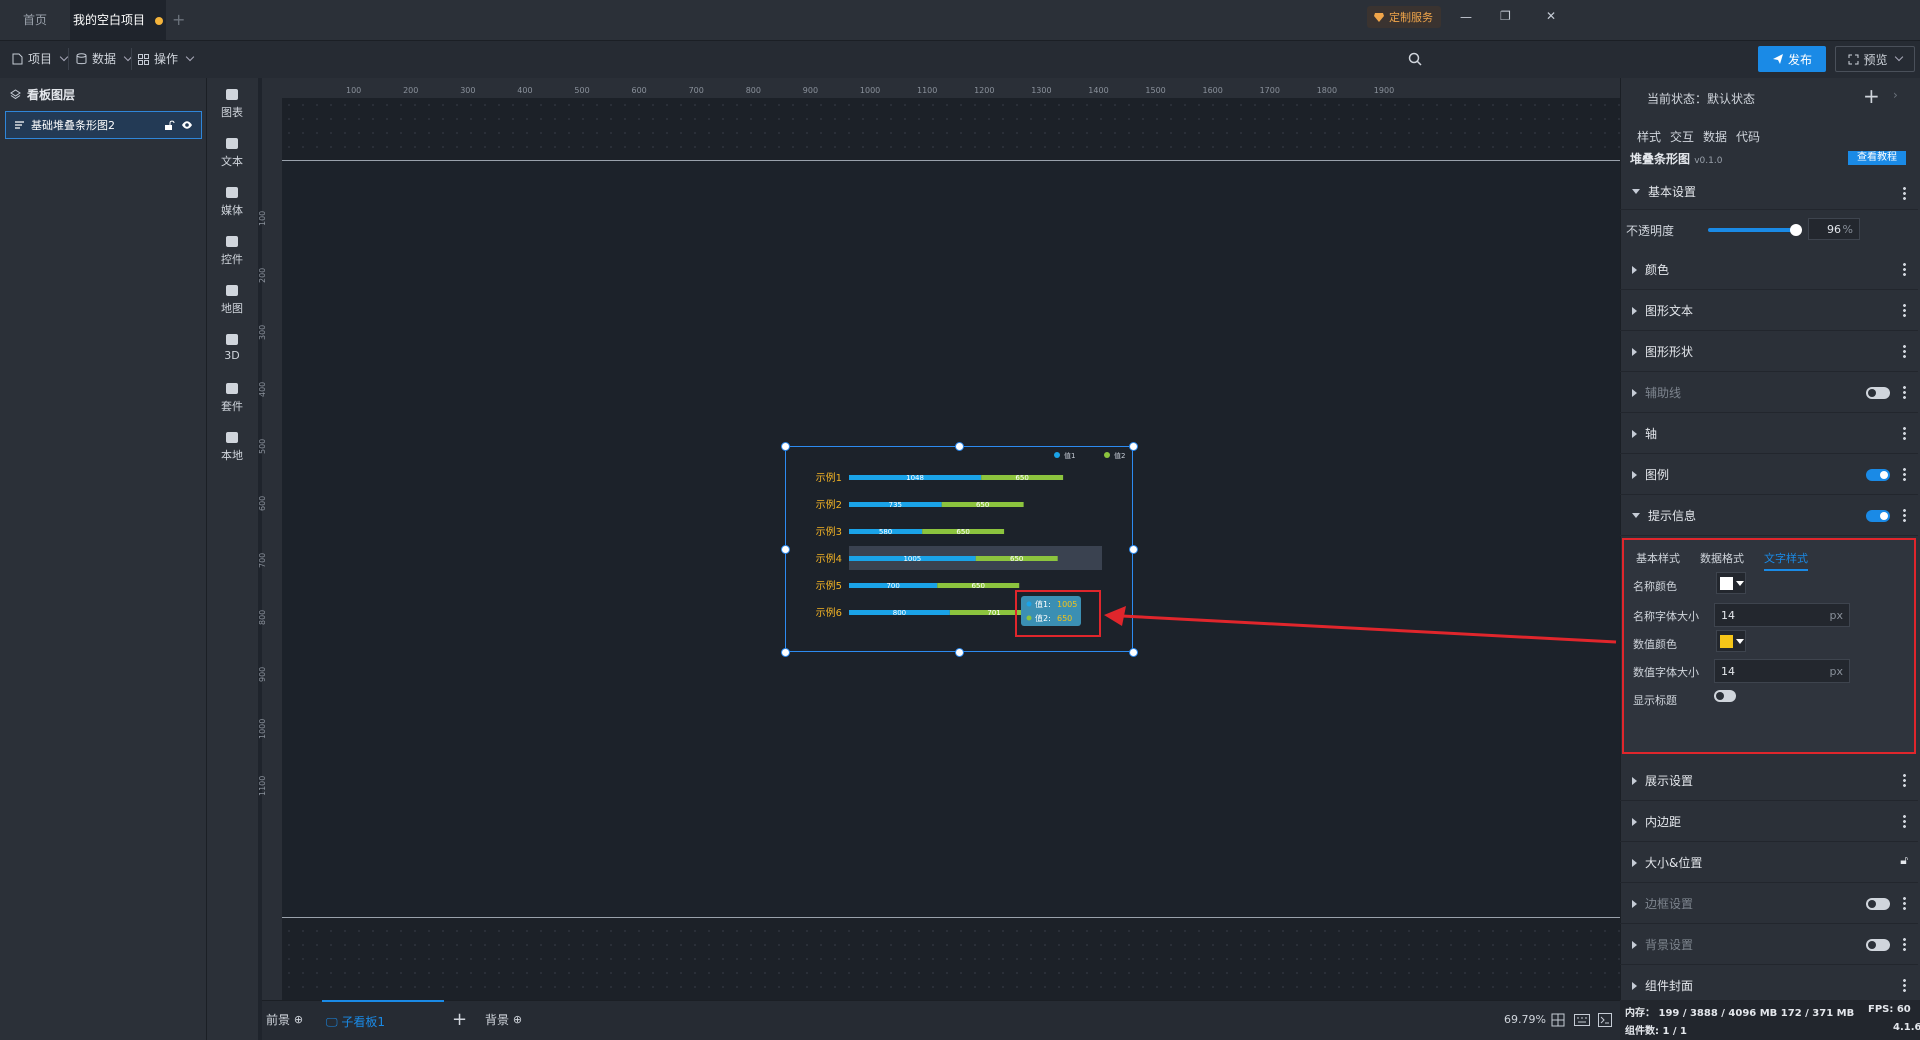  Describe the element at coordinates (1748, 136) in the screenshot. I see `panel-tab: 代码` at that location.